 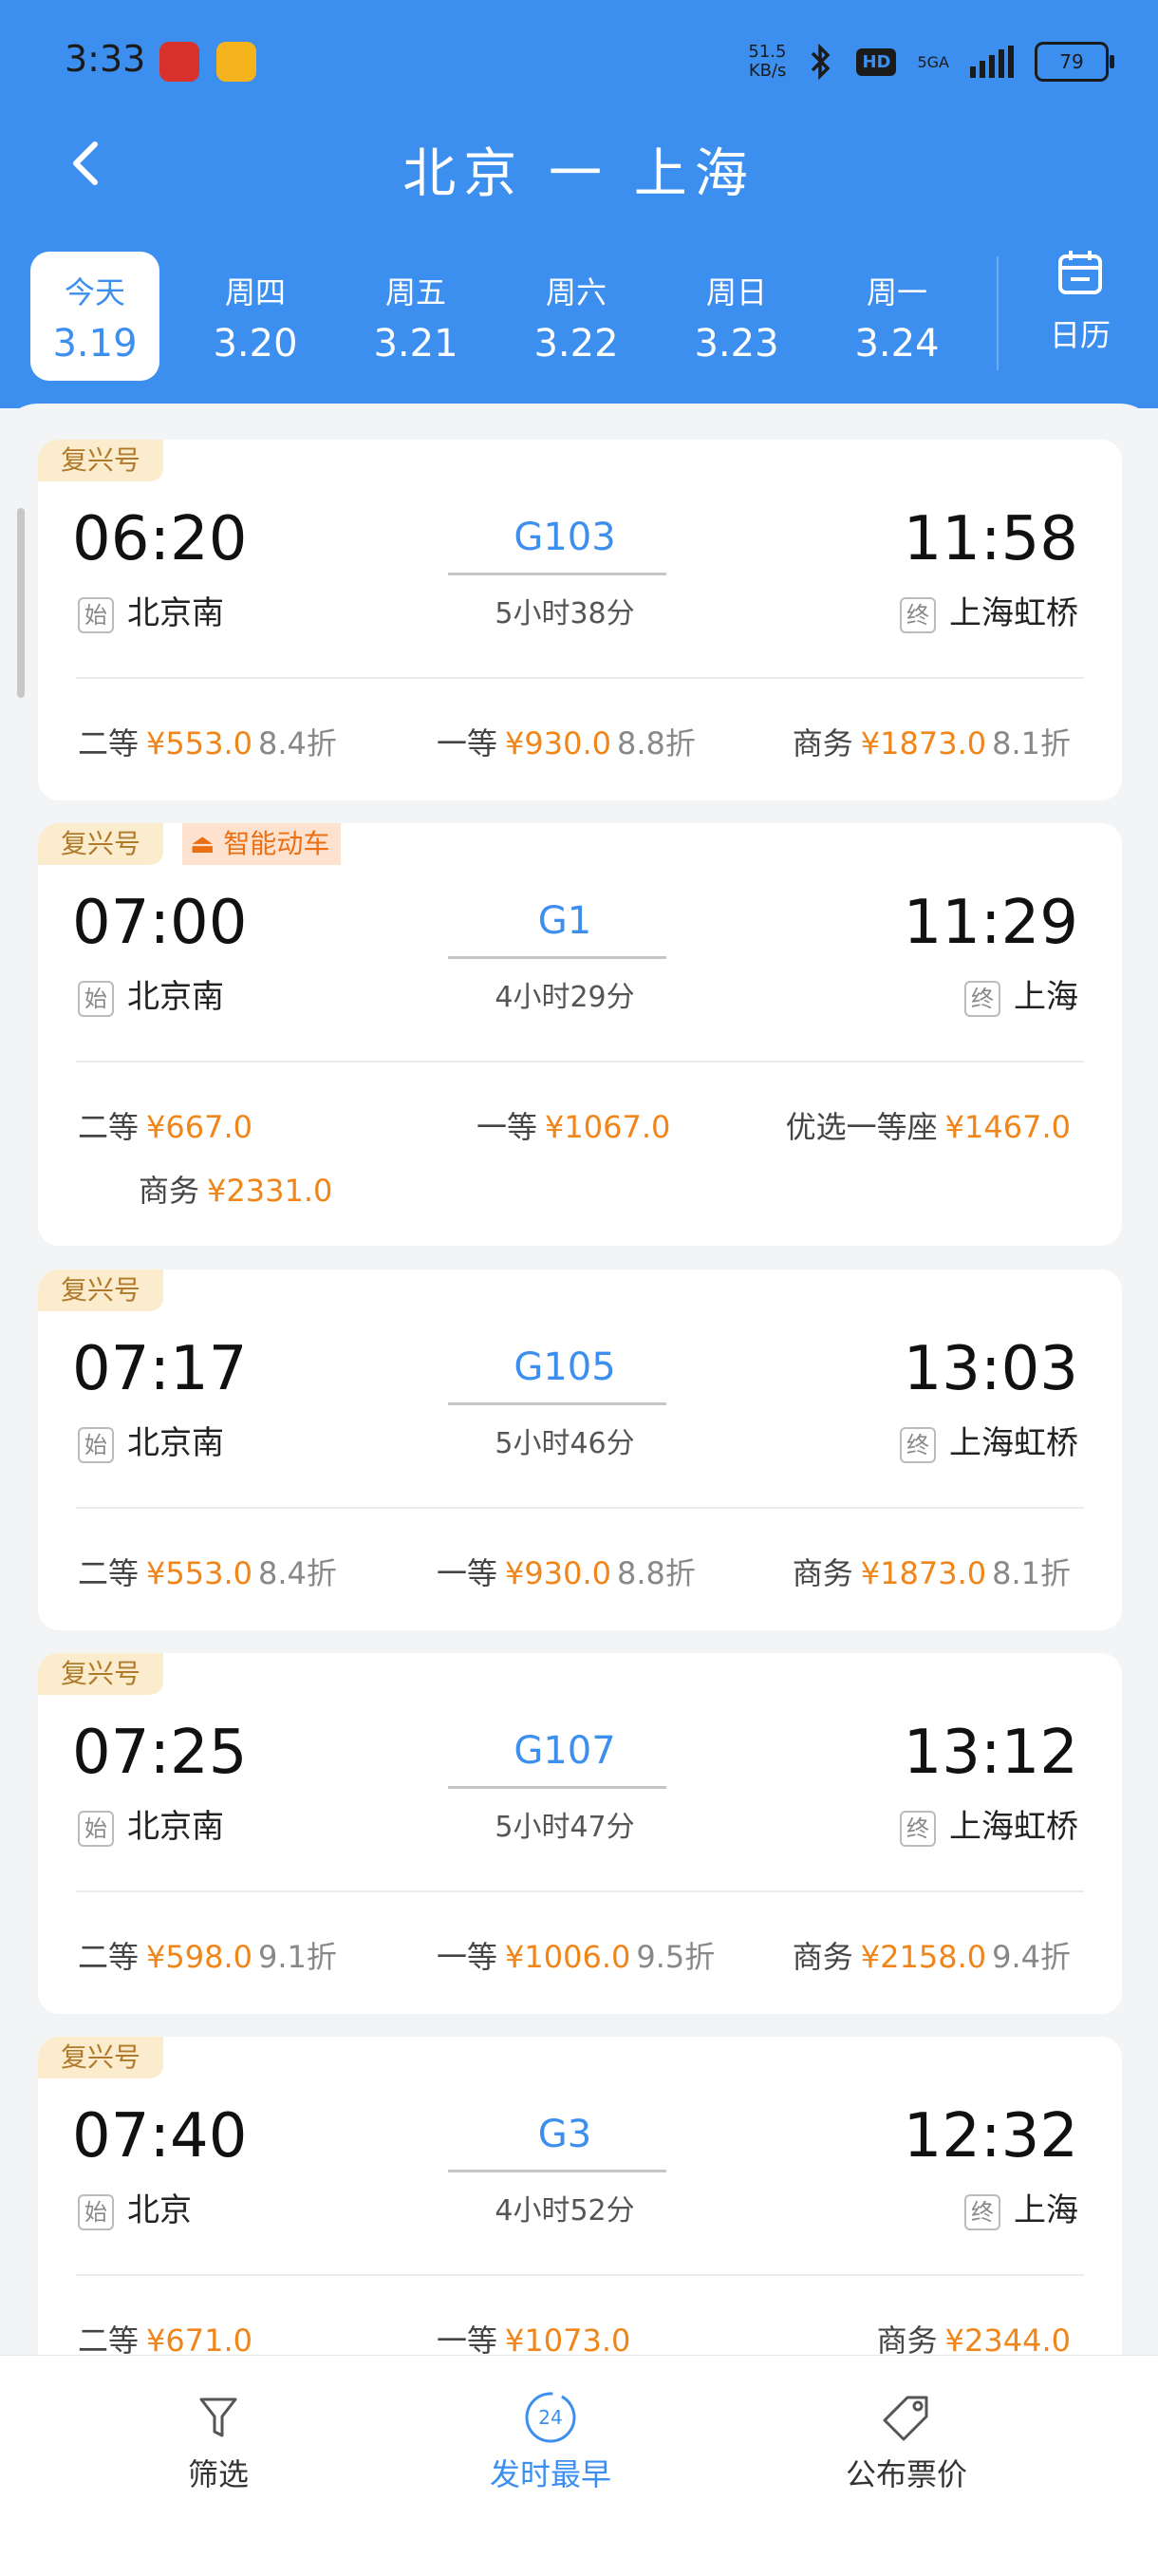 What do you see at coordinates (876, 61) in the screenshot?
I see `hd-voice-icon: HD` at bounding box center [876, 61].